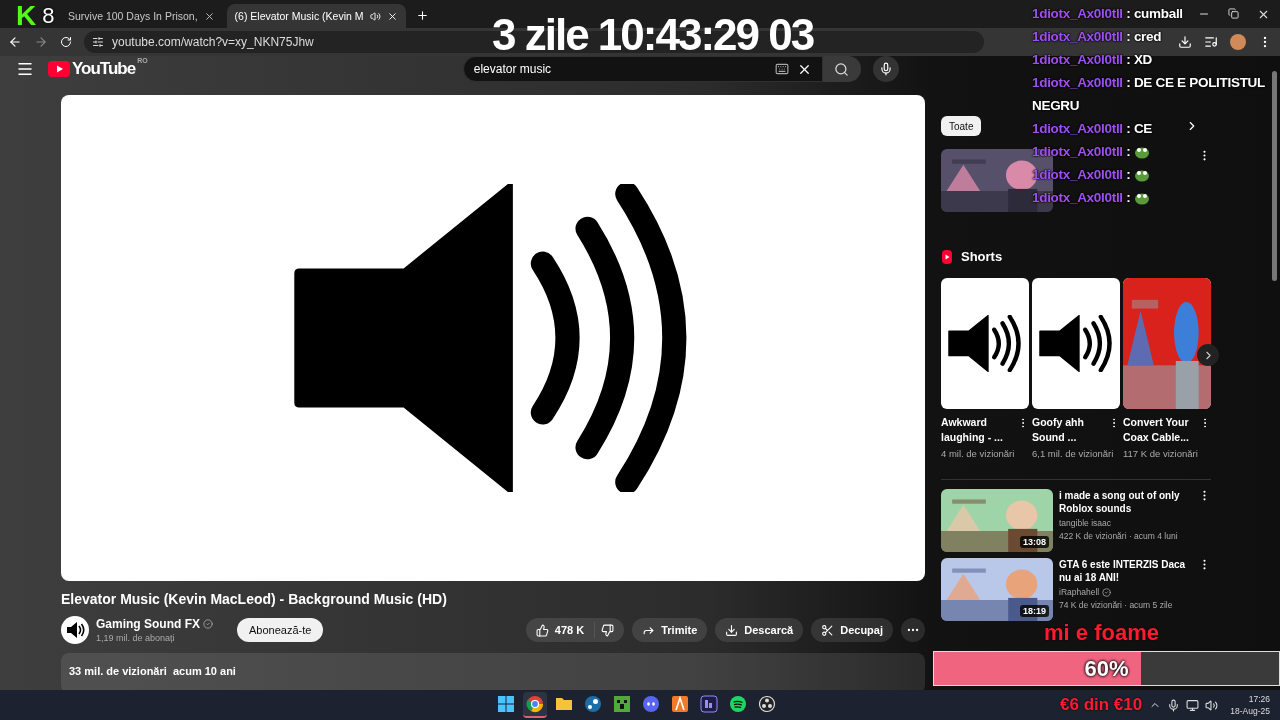  What do you see at coordinates (136, 638) in the screenshot?
I see `subscriber-count: 1,19 mil. de abonați` at bounding box center [136, 638].